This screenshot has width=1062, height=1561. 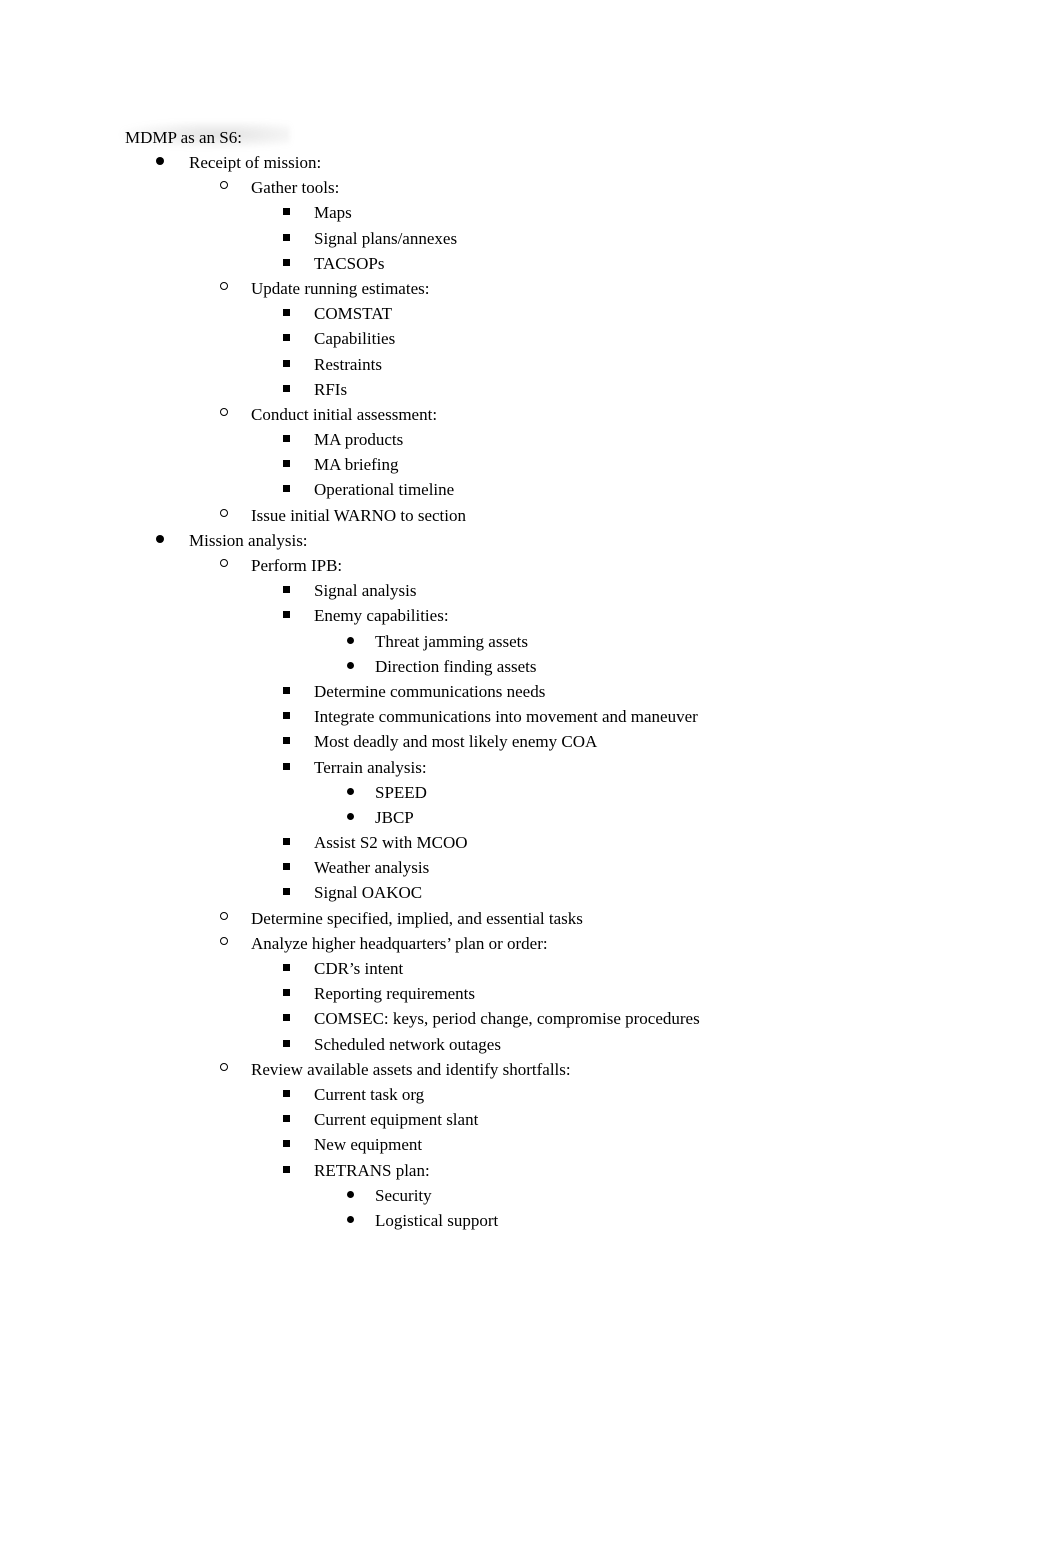 What do you see at coordinates (451, 641) in the screenshot?
I see `outline-item-label: Threat jamming assets` at bounding box center [451, 641].